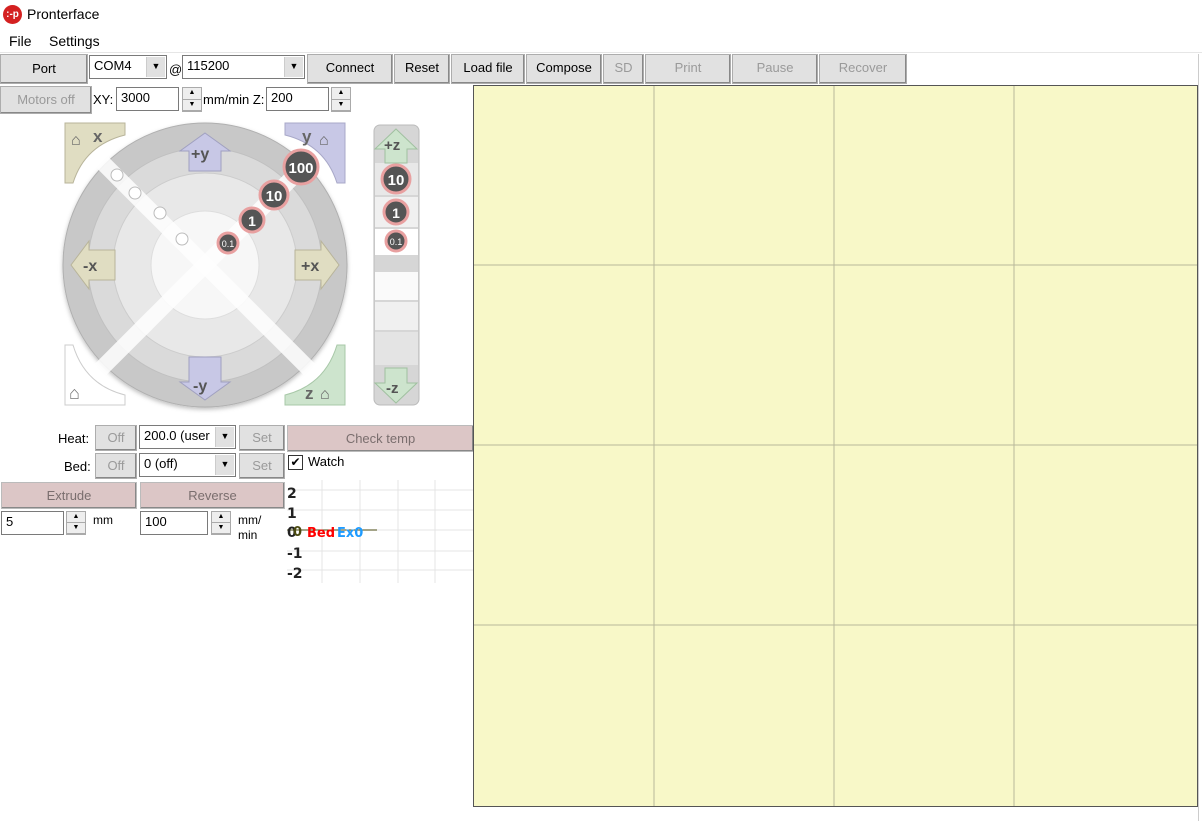  I want to click on svg-text: 100, so click(300, 168).